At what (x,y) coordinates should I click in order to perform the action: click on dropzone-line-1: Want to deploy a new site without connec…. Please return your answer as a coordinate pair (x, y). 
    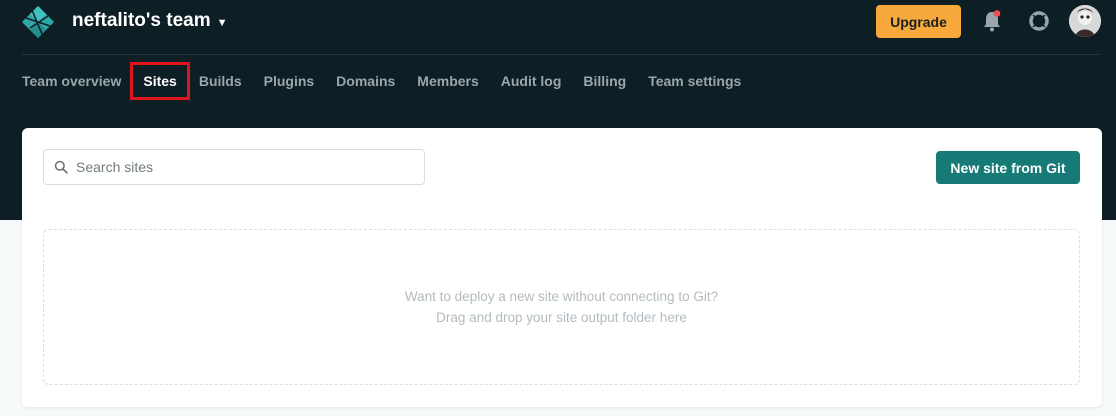
    Looking at the image, I should click on (561, 296).